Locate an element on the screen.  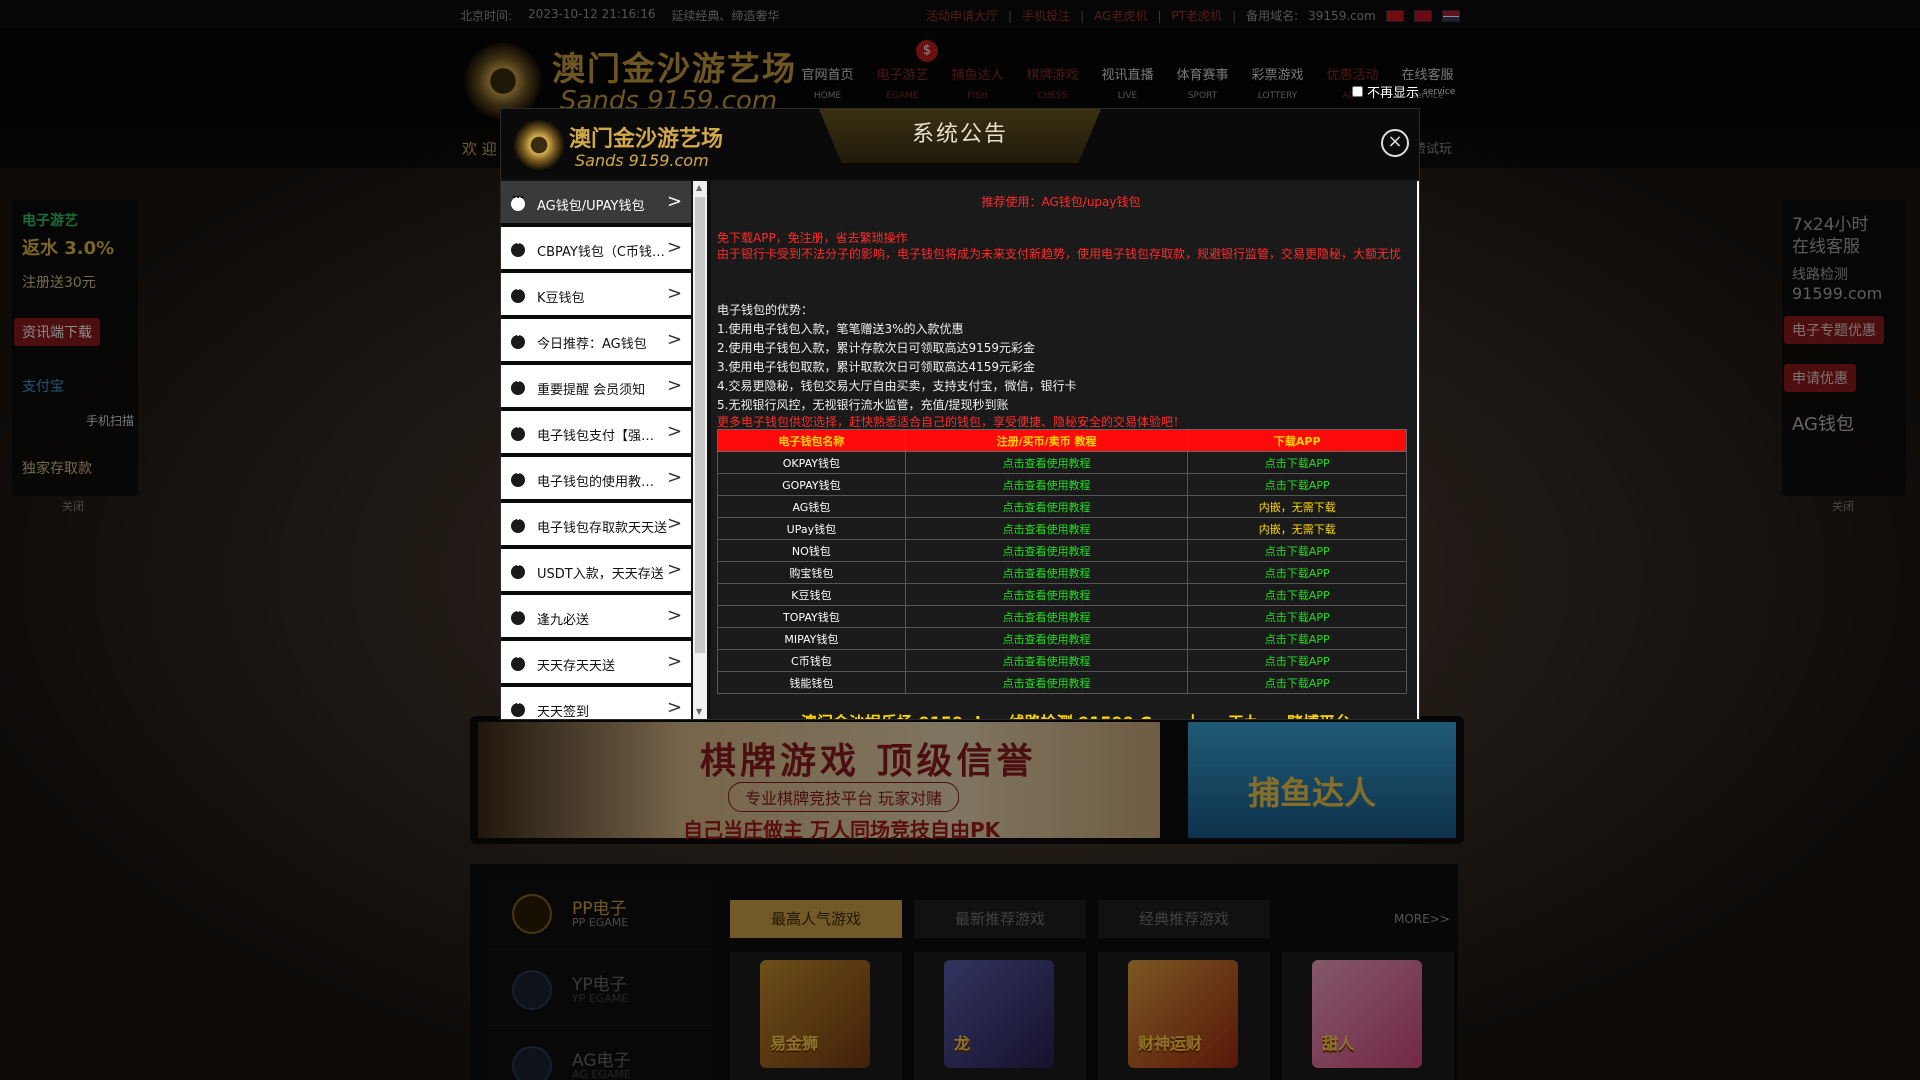
scrollbar-thumb is located at coordinates (700, 425).